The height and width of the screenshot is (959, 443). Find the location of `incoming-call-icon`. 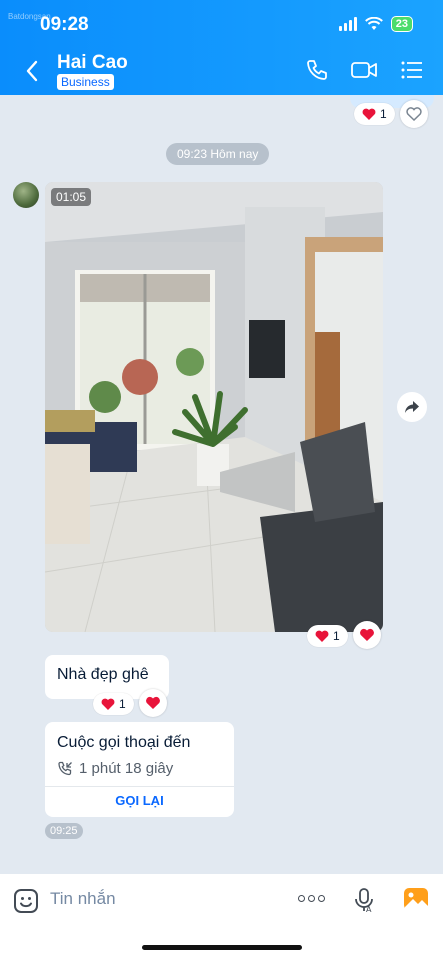

incoming-call-icon is located at coordinates (65, 768).